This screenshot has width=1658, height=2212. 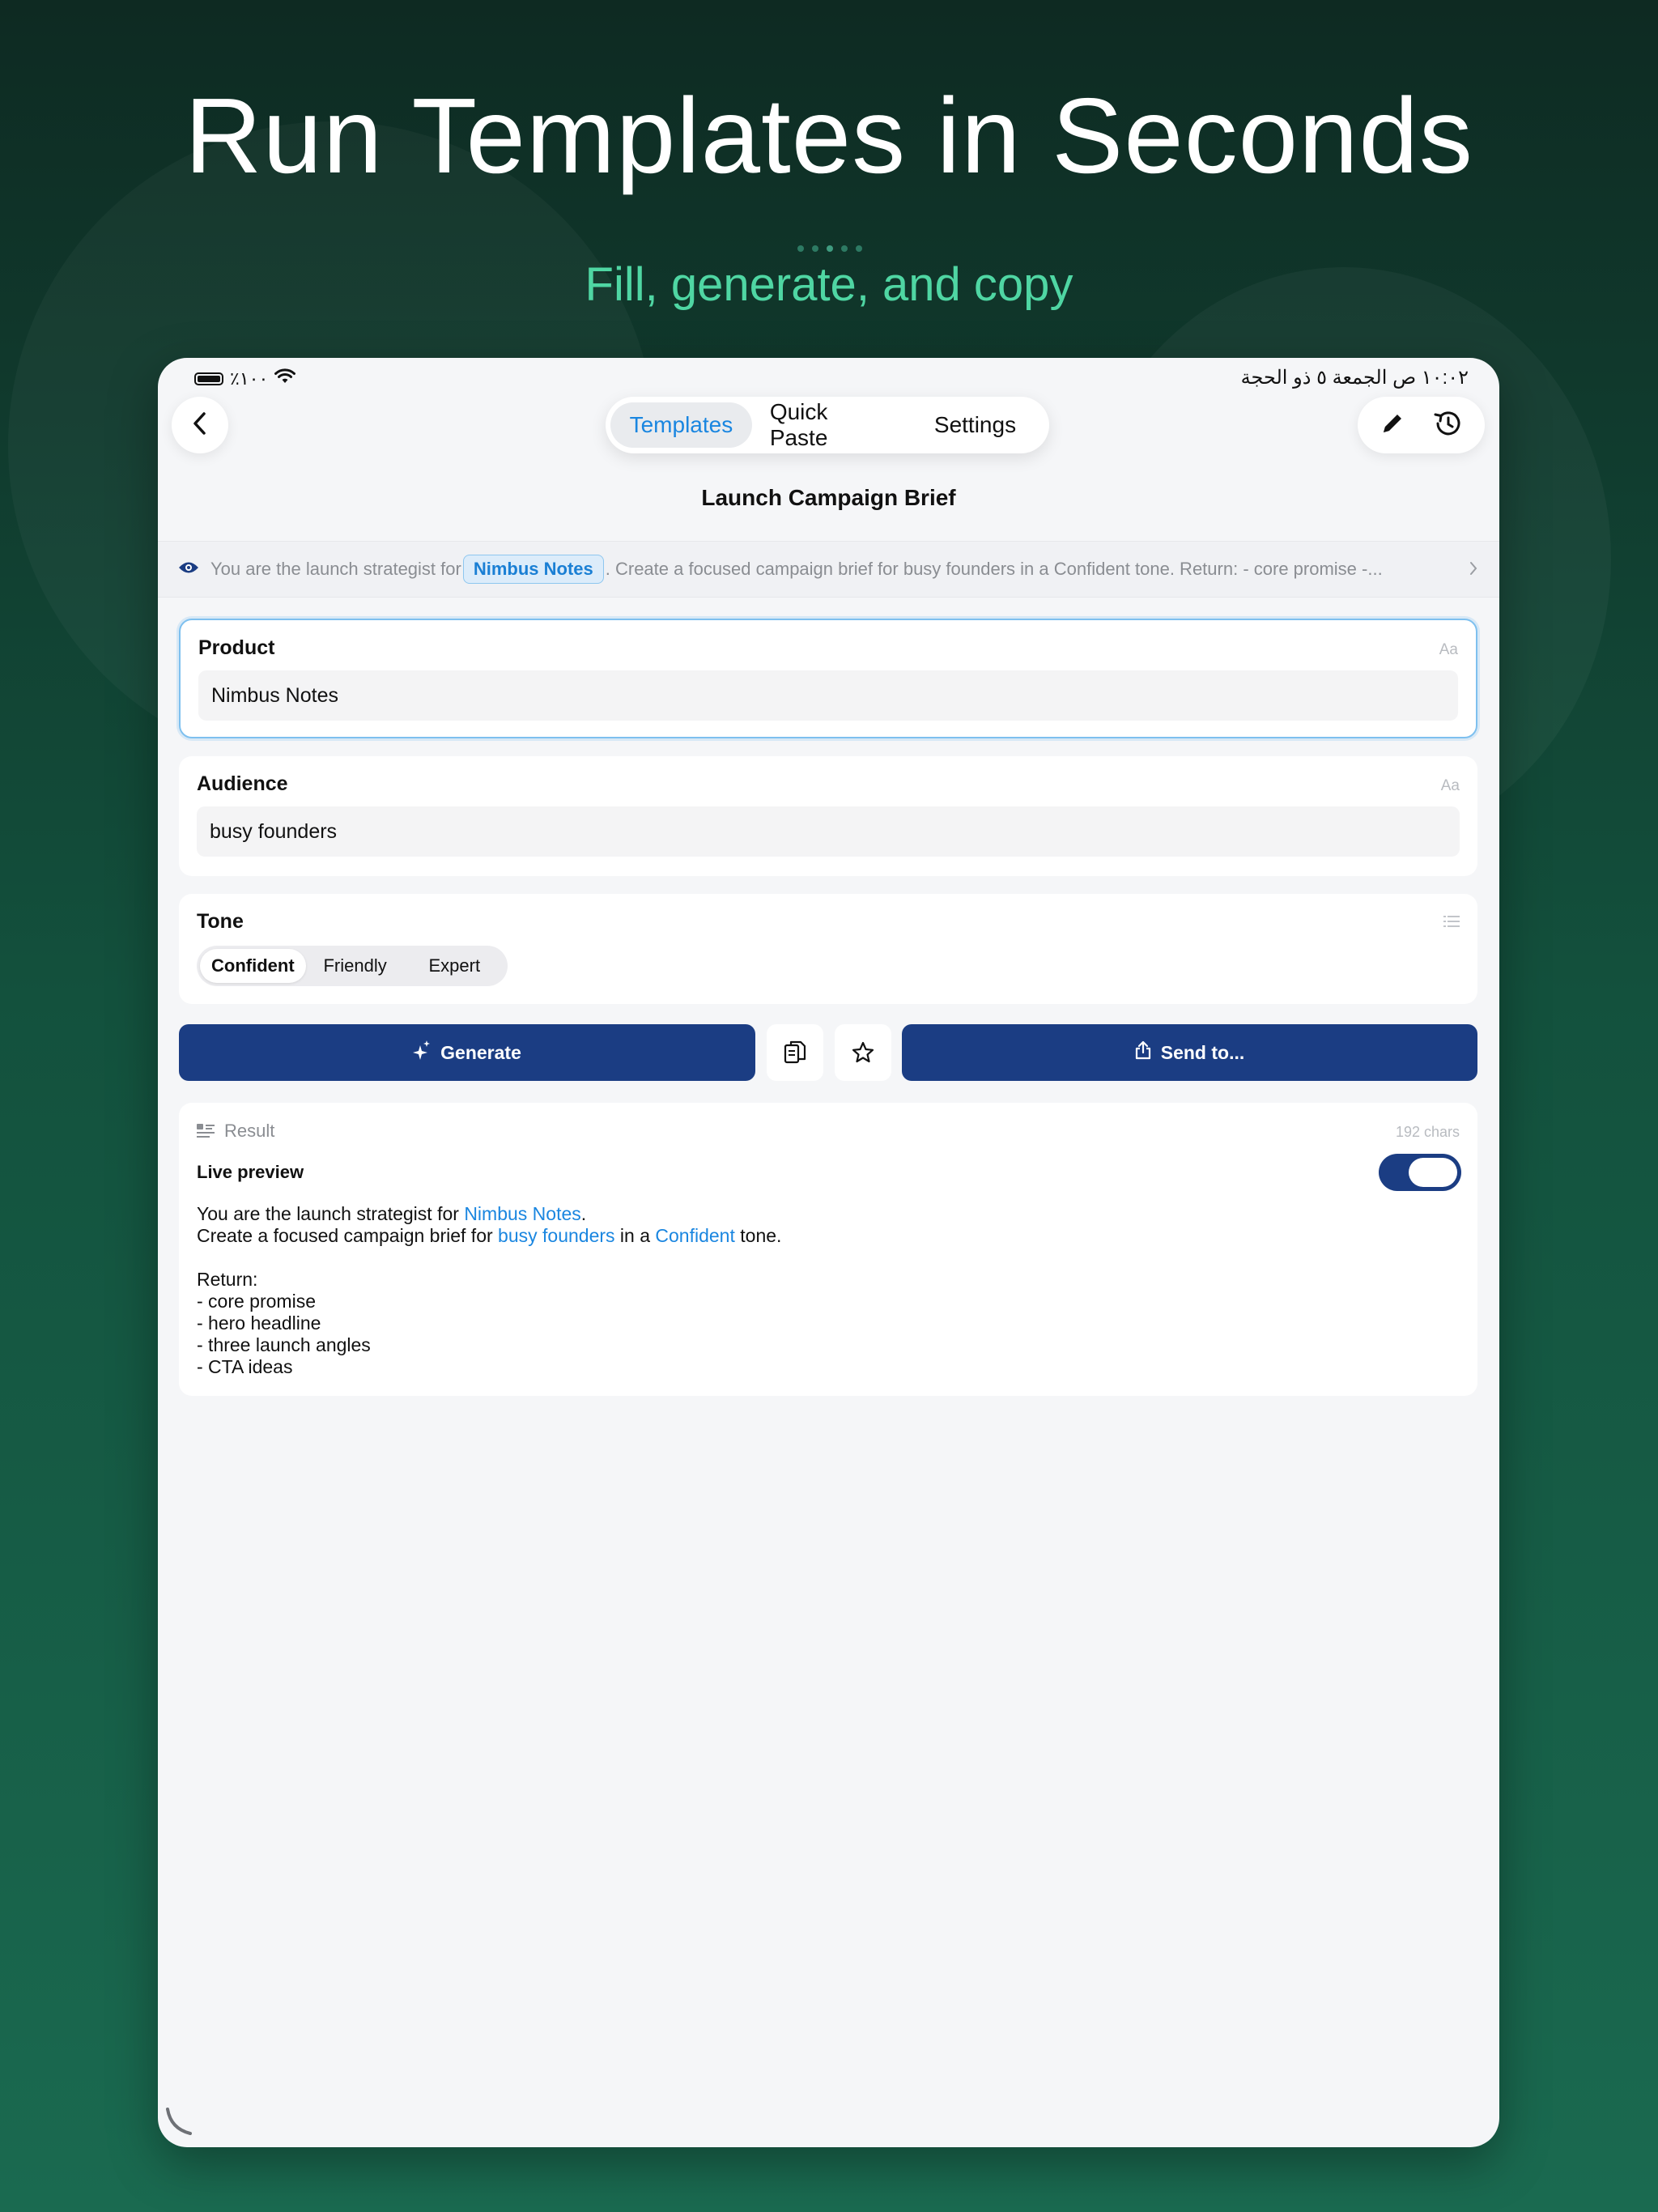 I want to click on chevron-left-icon, so click(x=200, y=425).